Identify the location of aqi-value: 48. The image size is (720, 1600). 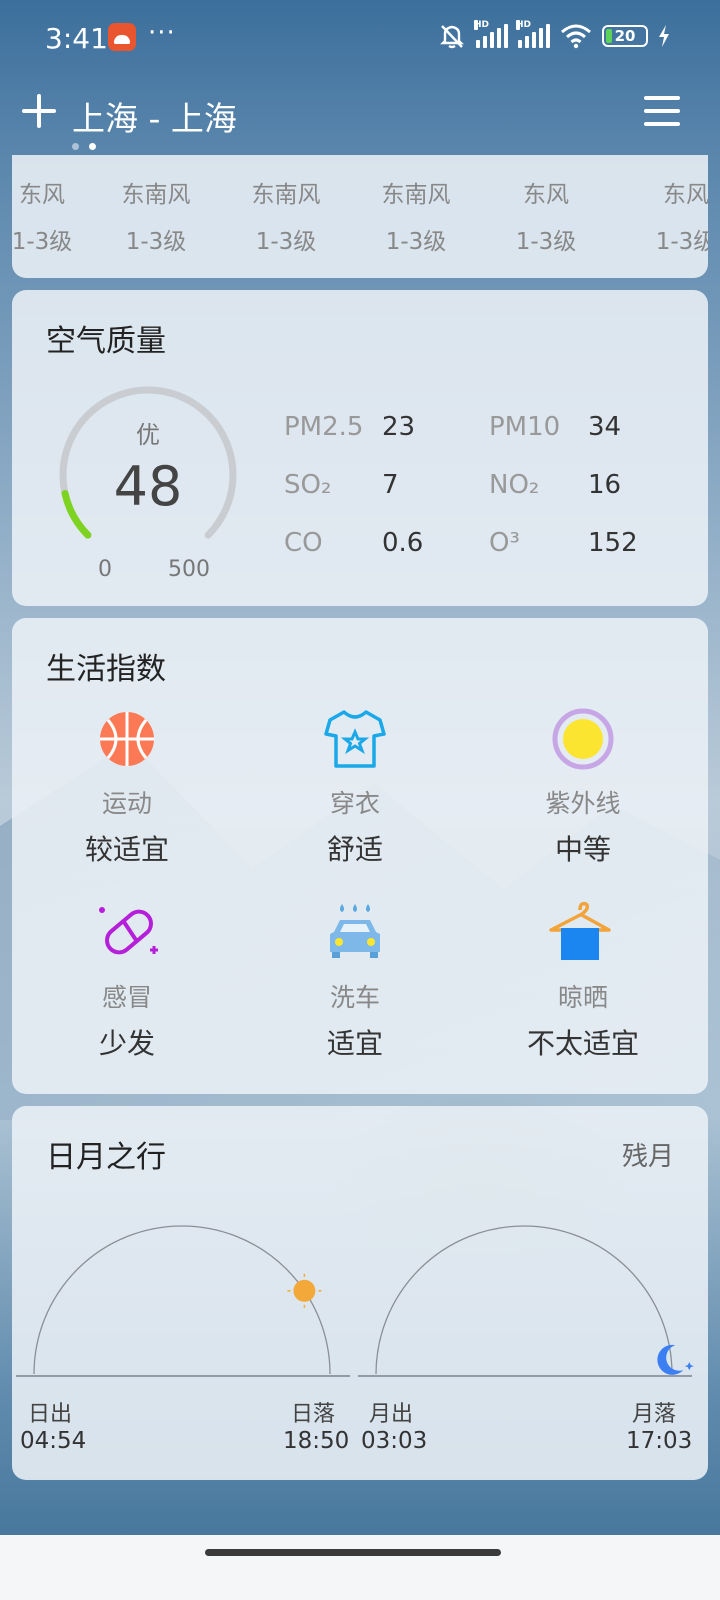
(148, 486).